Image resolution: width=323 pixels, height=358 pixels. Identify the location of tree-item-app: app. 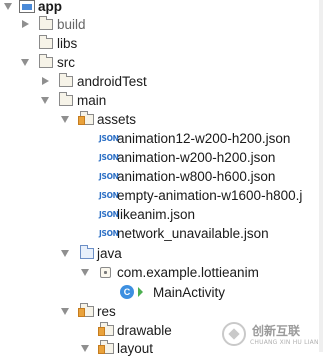
(50, 8).